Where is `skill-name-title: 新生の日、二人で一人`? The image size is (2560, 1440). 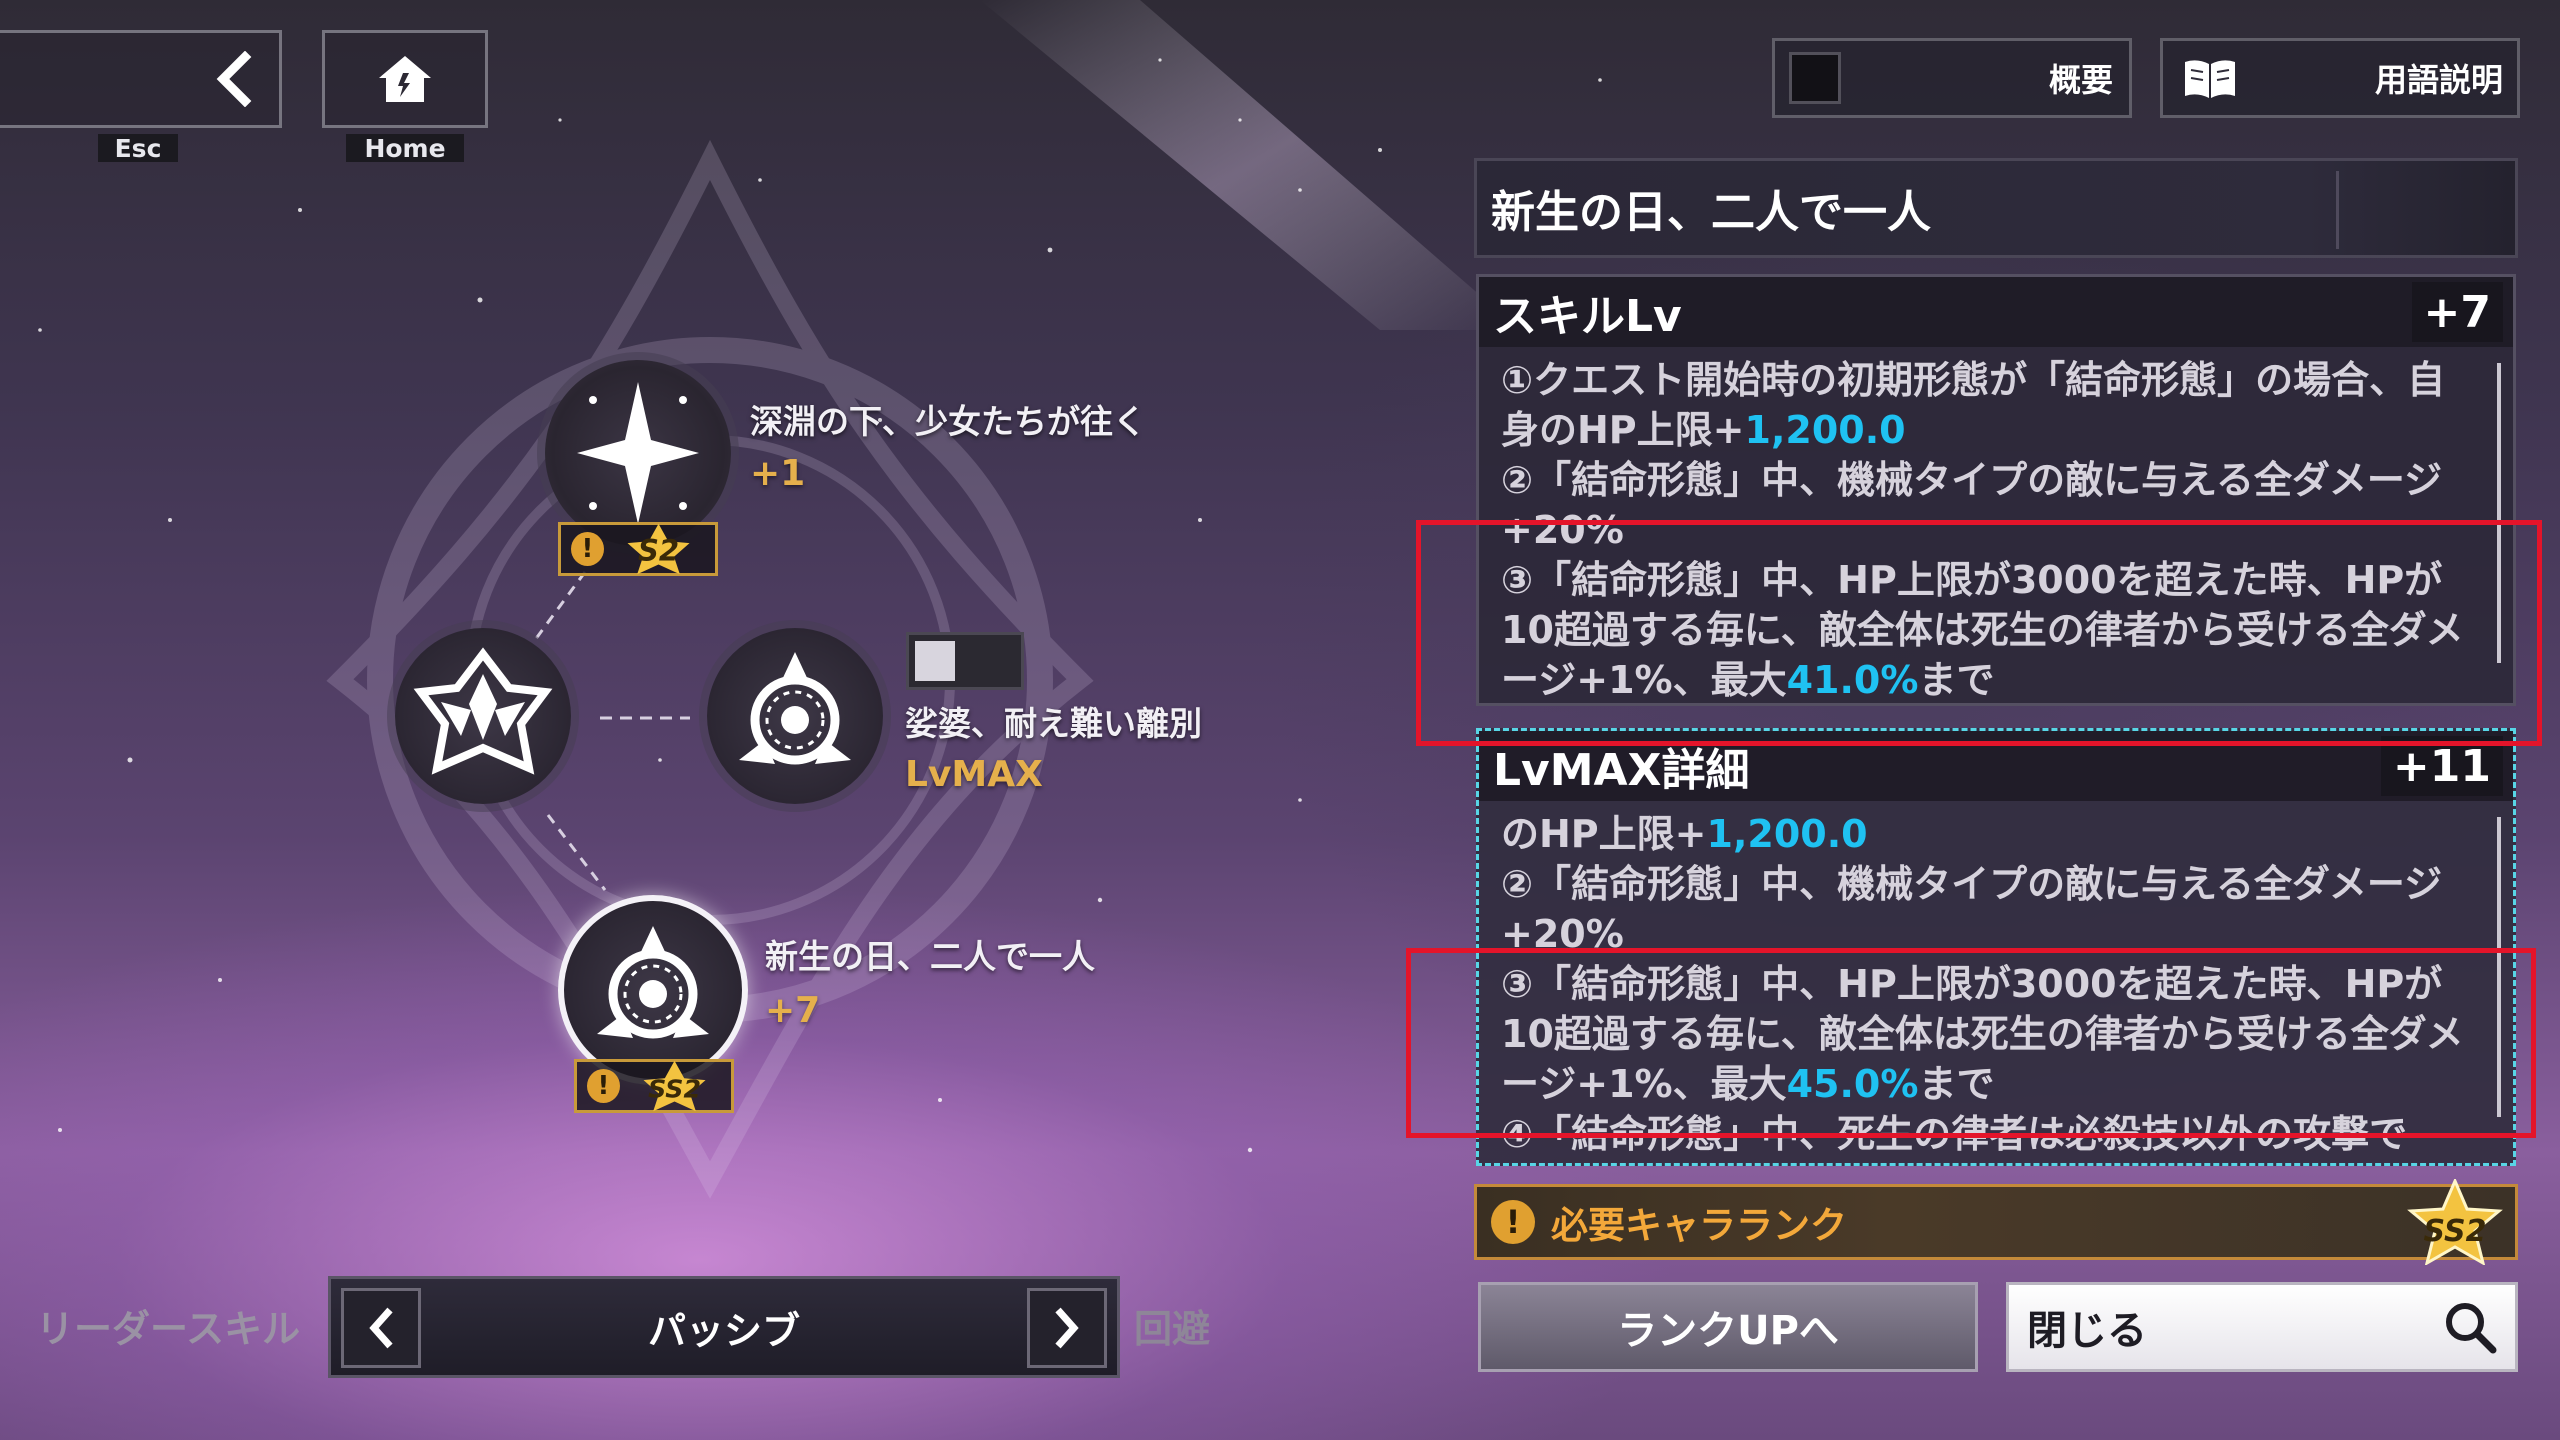 skill-name-title: 新生の日、二人で一人 is located at coordinates (1711, 212).